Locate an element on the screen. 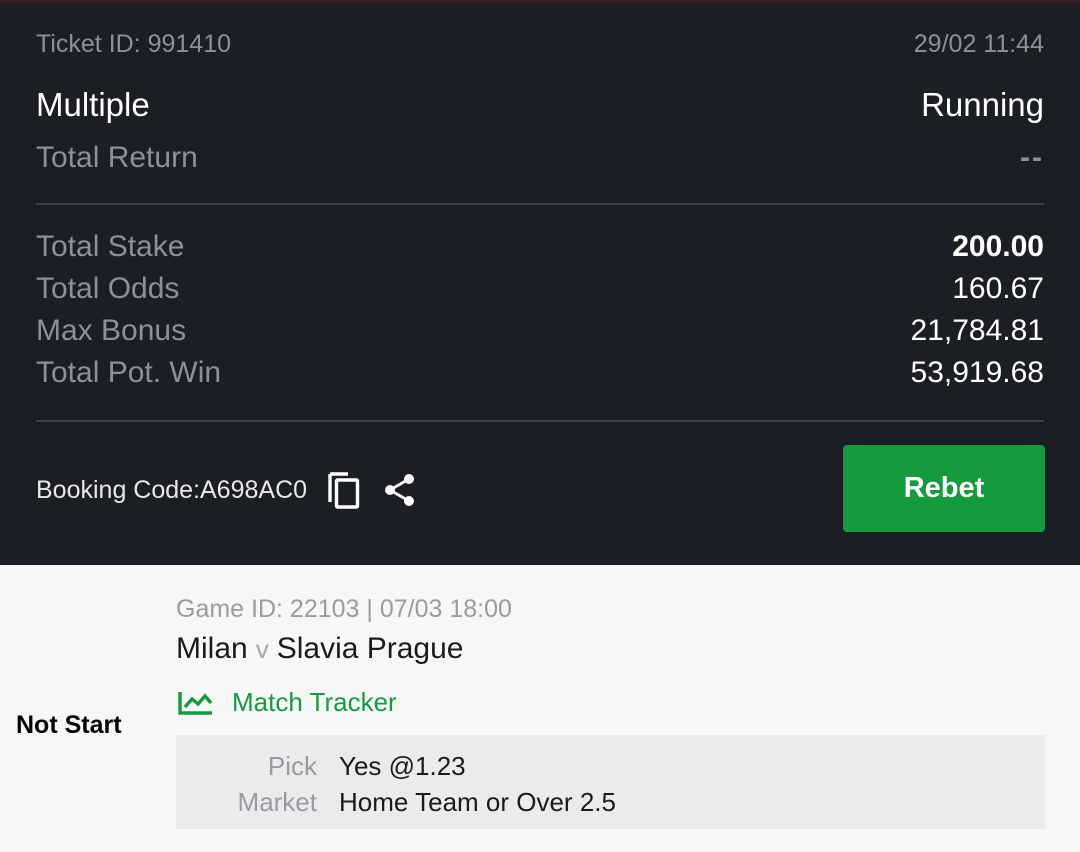  pick-value: Yes @1.23 is located at coordinates (402, 766).